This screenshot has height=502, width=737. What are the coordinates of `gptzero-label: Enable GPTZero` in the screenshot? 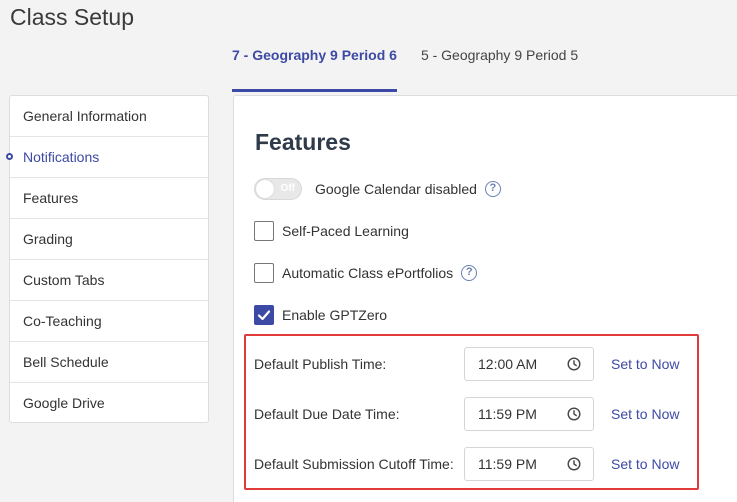 It's located at (335, 315).